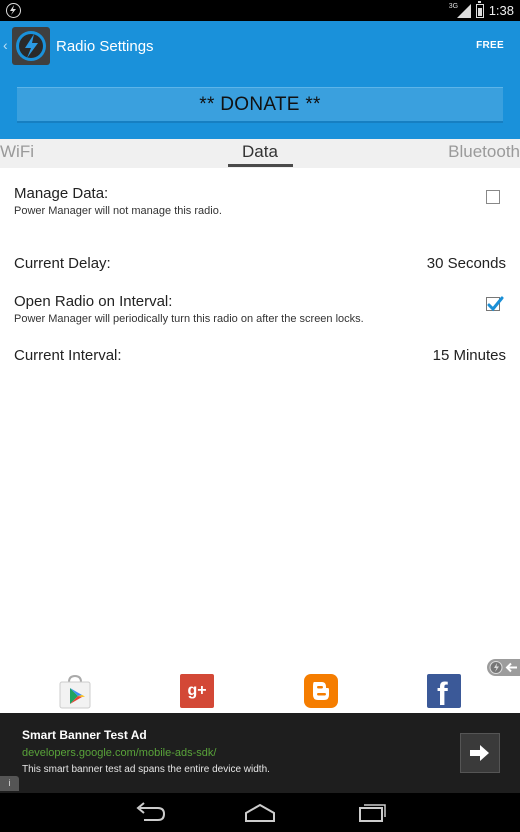 Image resolution: width=520 pixels, height=832 pixels. What do you see at coordinates (260, 10) in the screenshot?
I see `status-bar: 3G 1:38` at bounding box center [260, 10].